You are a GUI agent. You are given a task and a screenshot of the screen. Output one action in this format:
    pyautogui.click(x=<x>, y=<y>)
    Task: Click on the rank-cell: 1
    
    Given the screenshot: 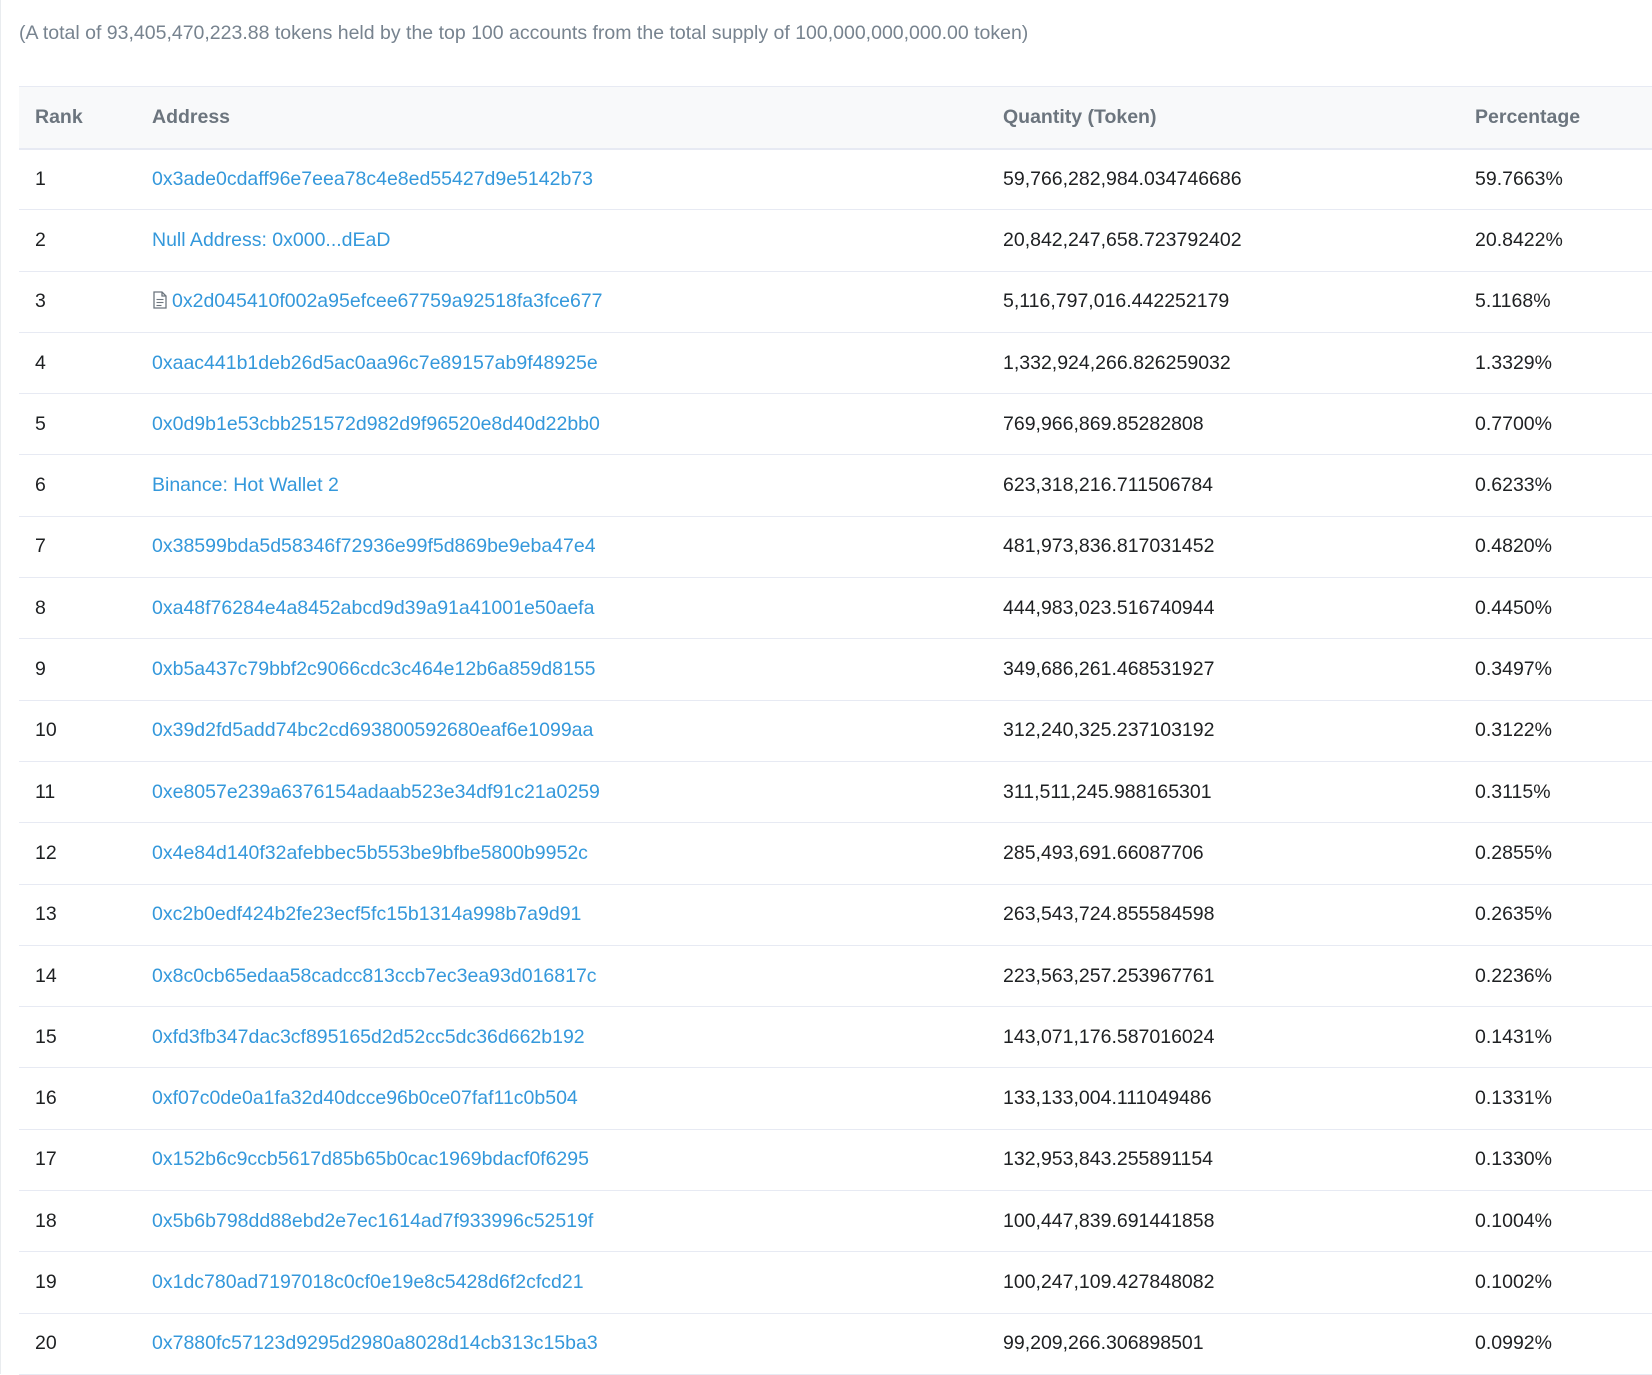 What is the action you would take?
    pyautogui.click(x=85, y=179)
    